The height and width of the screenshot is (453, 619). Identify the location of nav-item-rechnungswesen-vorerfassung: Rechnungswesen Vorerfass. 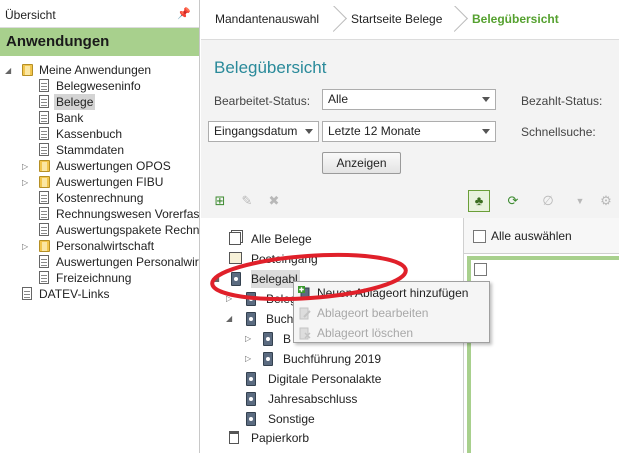
(100, 214).